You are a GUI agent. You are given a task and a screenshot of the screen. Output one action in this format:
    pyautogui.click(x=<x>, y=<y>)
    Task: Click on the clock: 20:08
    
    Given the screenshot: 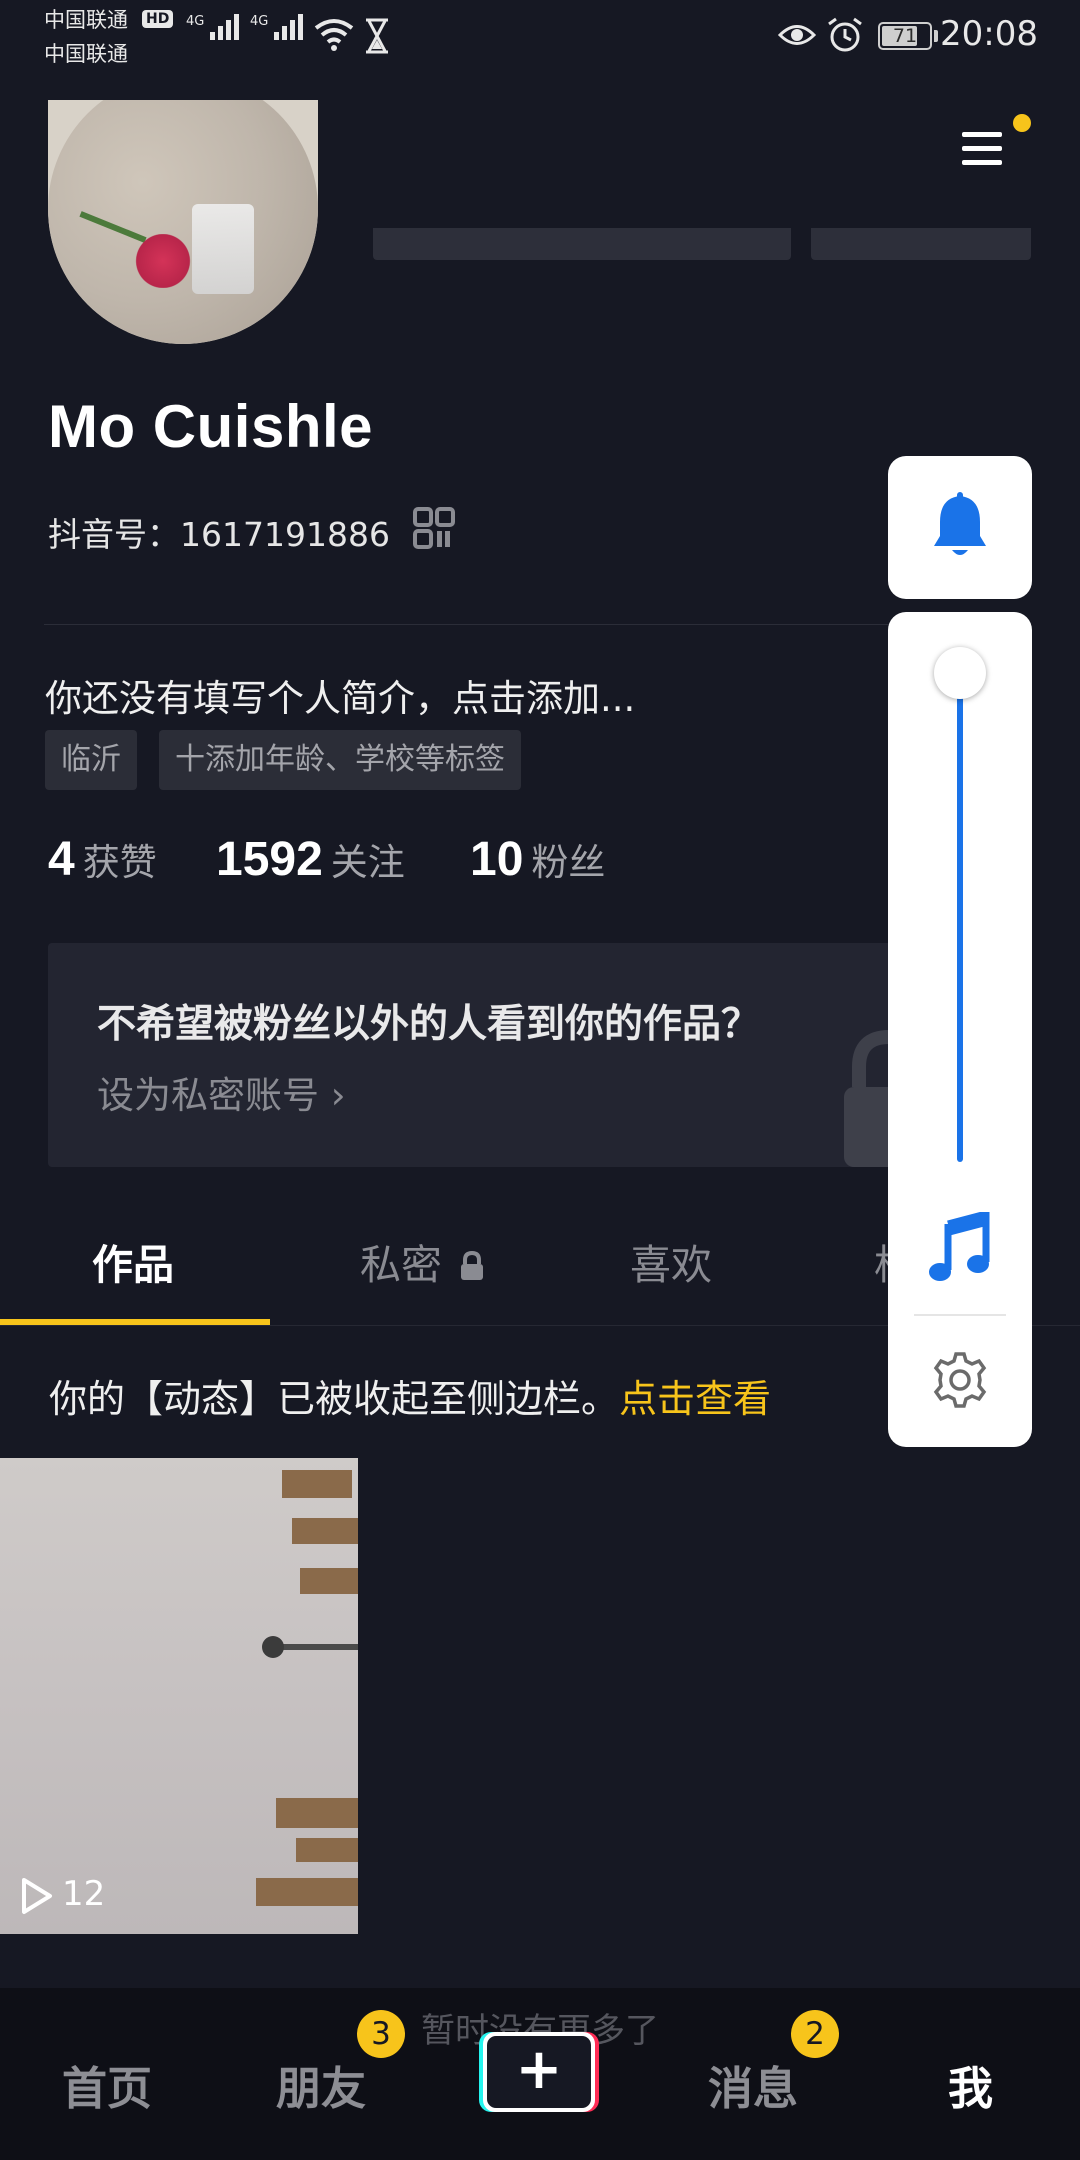 What is the action you would take?
    pyautogui.click(x=989, y=34)
    